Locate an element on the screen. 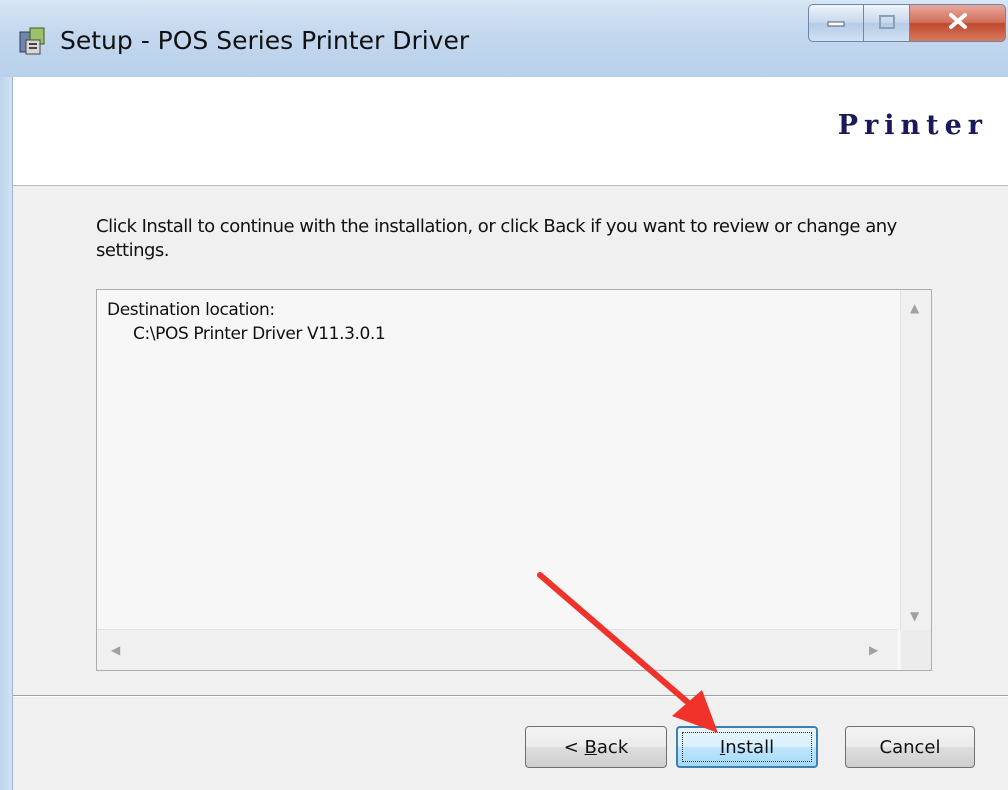 Image resolution: width=1008 pixels, height=790 pixels. back-prefix: < is located at coordinates (574, 747).